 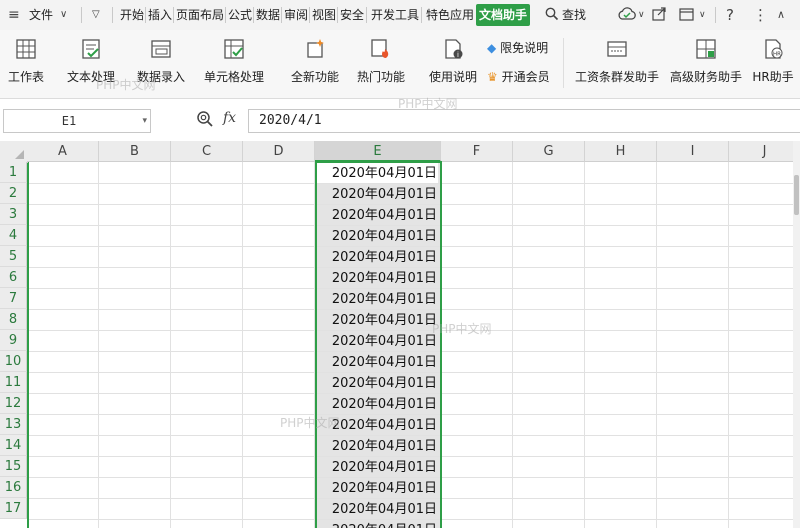 What do you see at coordinates (315, 64) in the screenshot?
I see `new-features-button: 全新功能` at bounding box center [315, 64].